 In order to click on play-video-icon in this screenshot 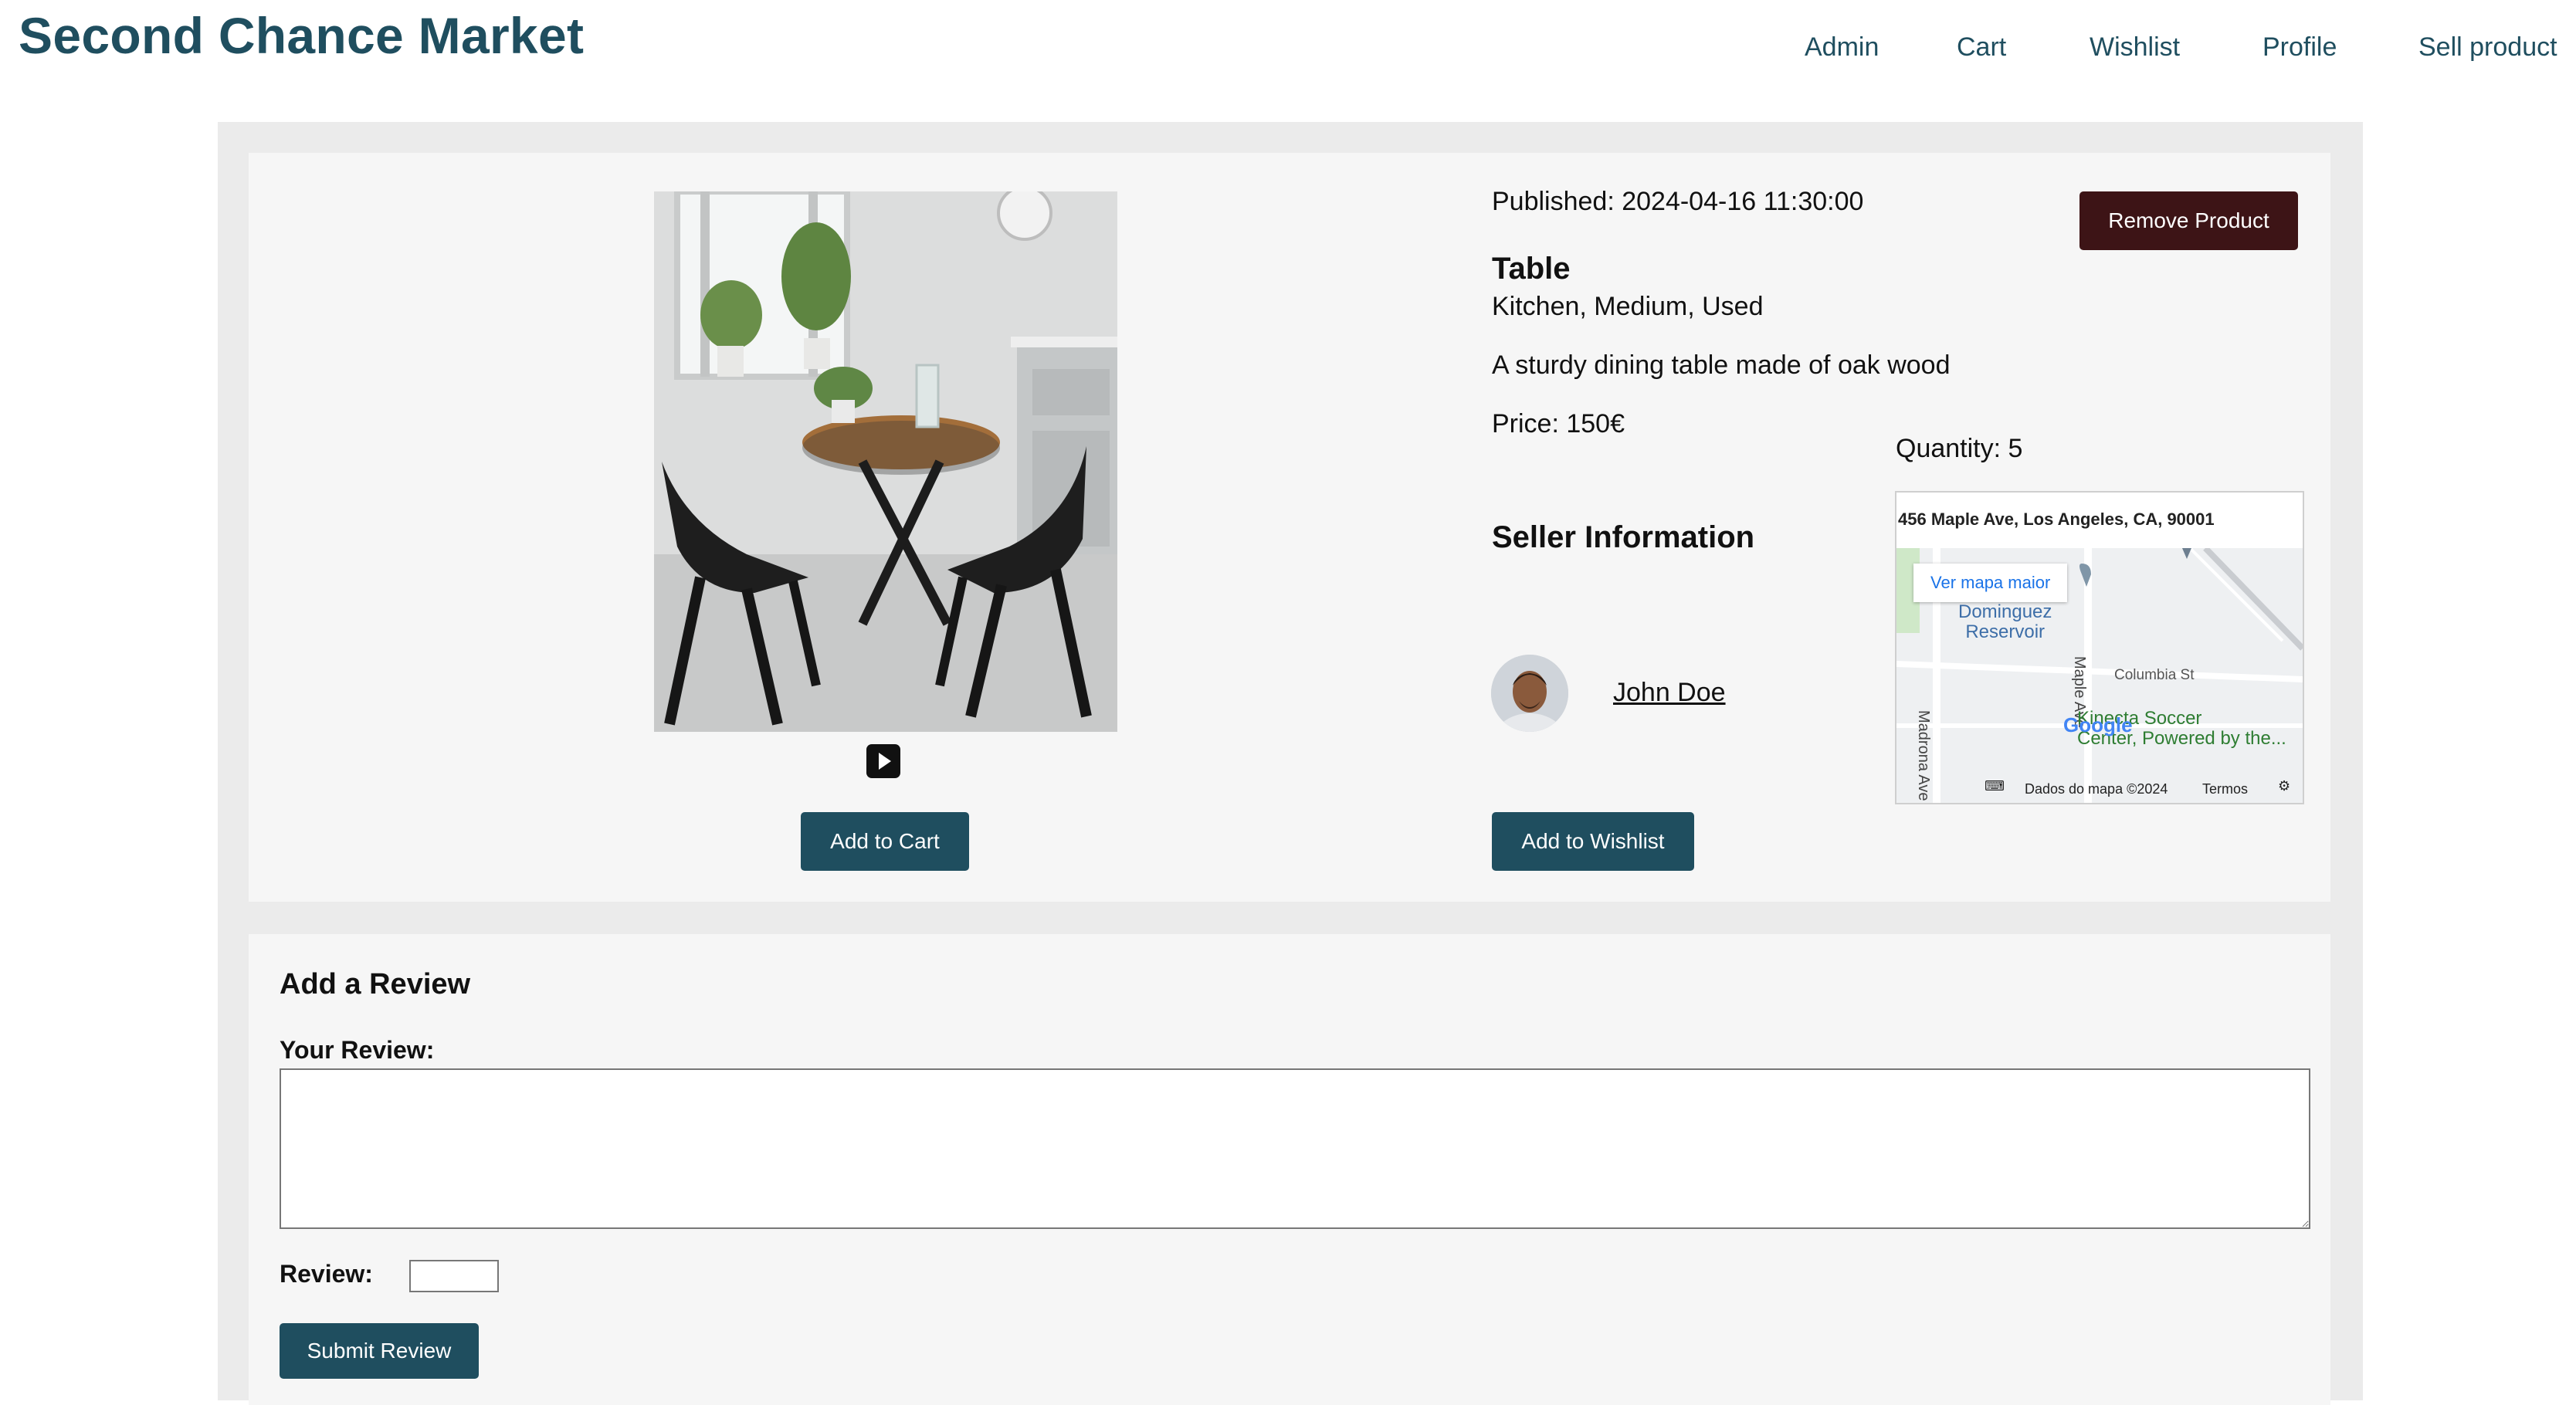, I will do `click(883, 761)`.